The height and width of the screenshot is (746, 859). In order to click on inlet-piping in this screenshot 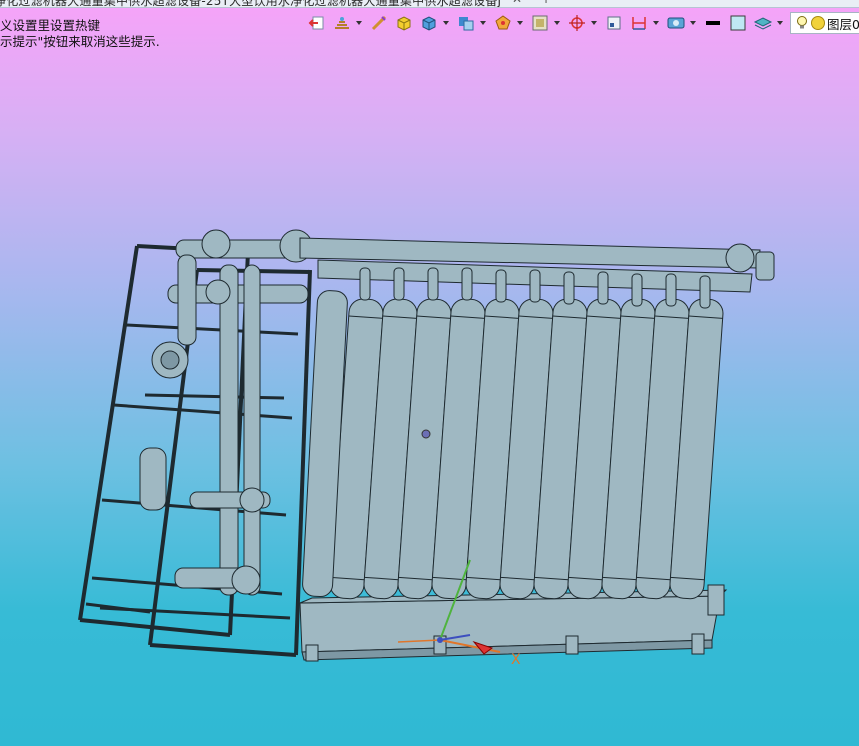, I will do `click(228, 412)`.